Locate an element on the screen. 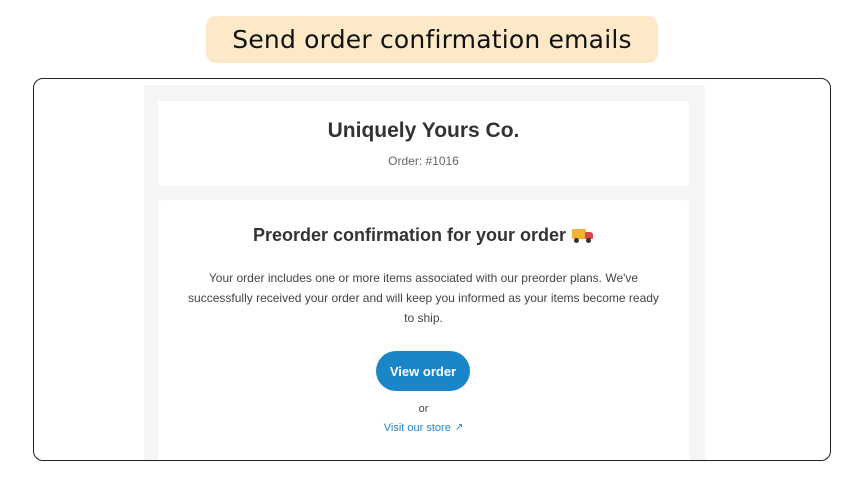  view-order-button: View order is located at coordinates (423, 371).